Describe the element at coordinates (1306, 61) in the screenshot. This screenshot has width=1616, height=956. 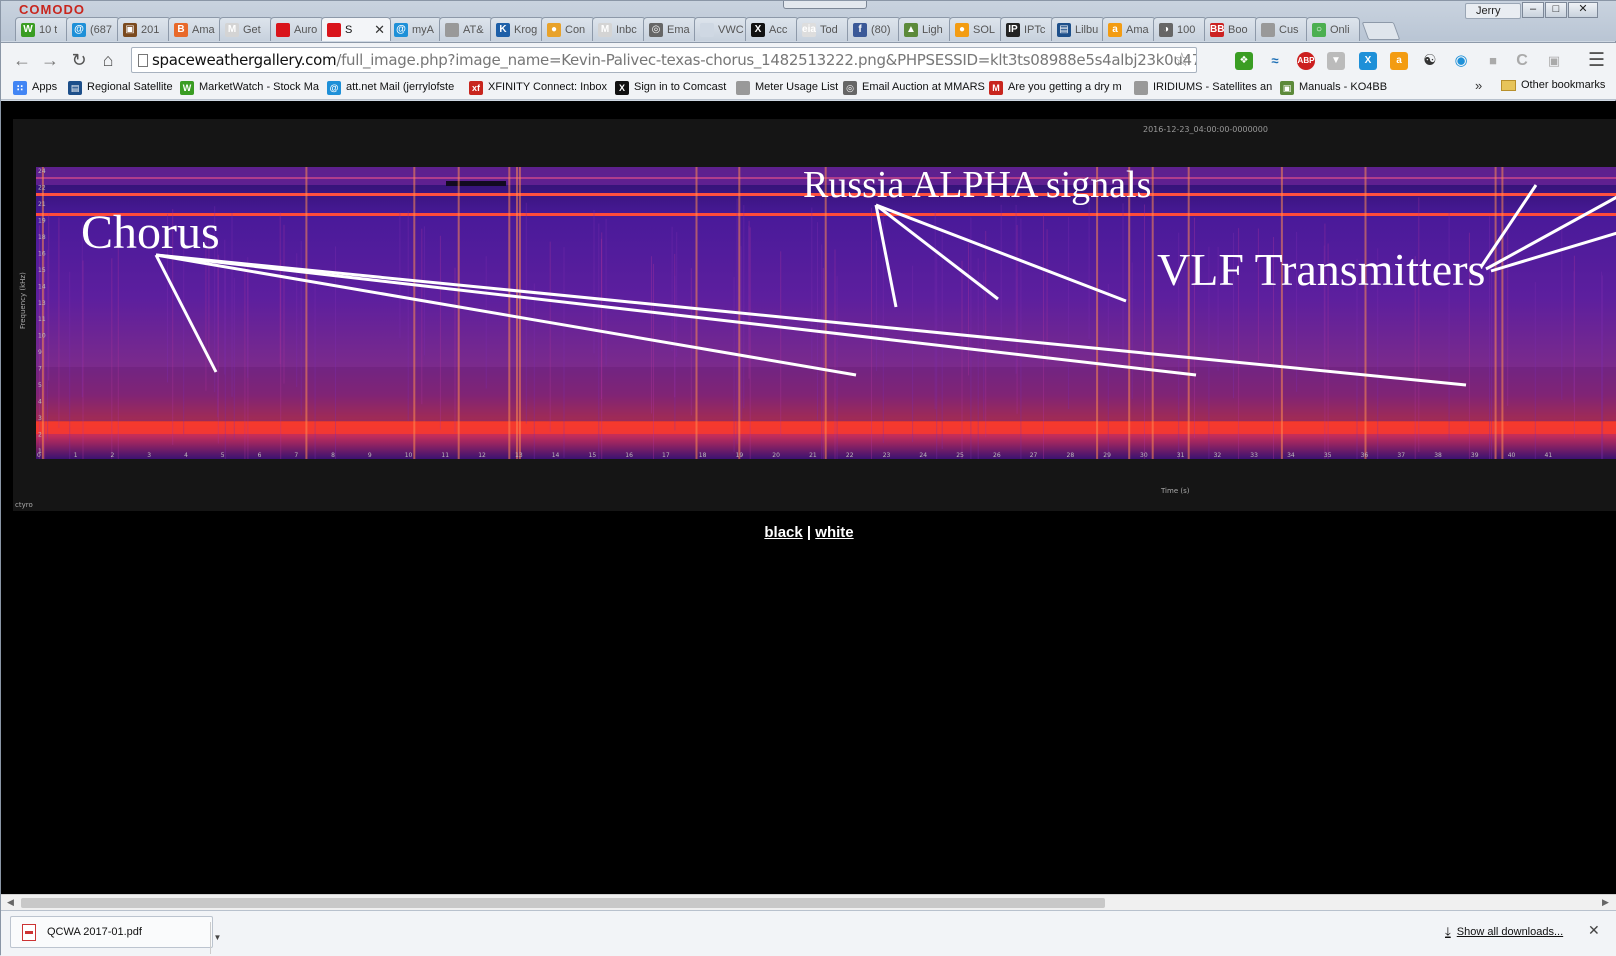
I see `adblock-icon: ABP` at that location.